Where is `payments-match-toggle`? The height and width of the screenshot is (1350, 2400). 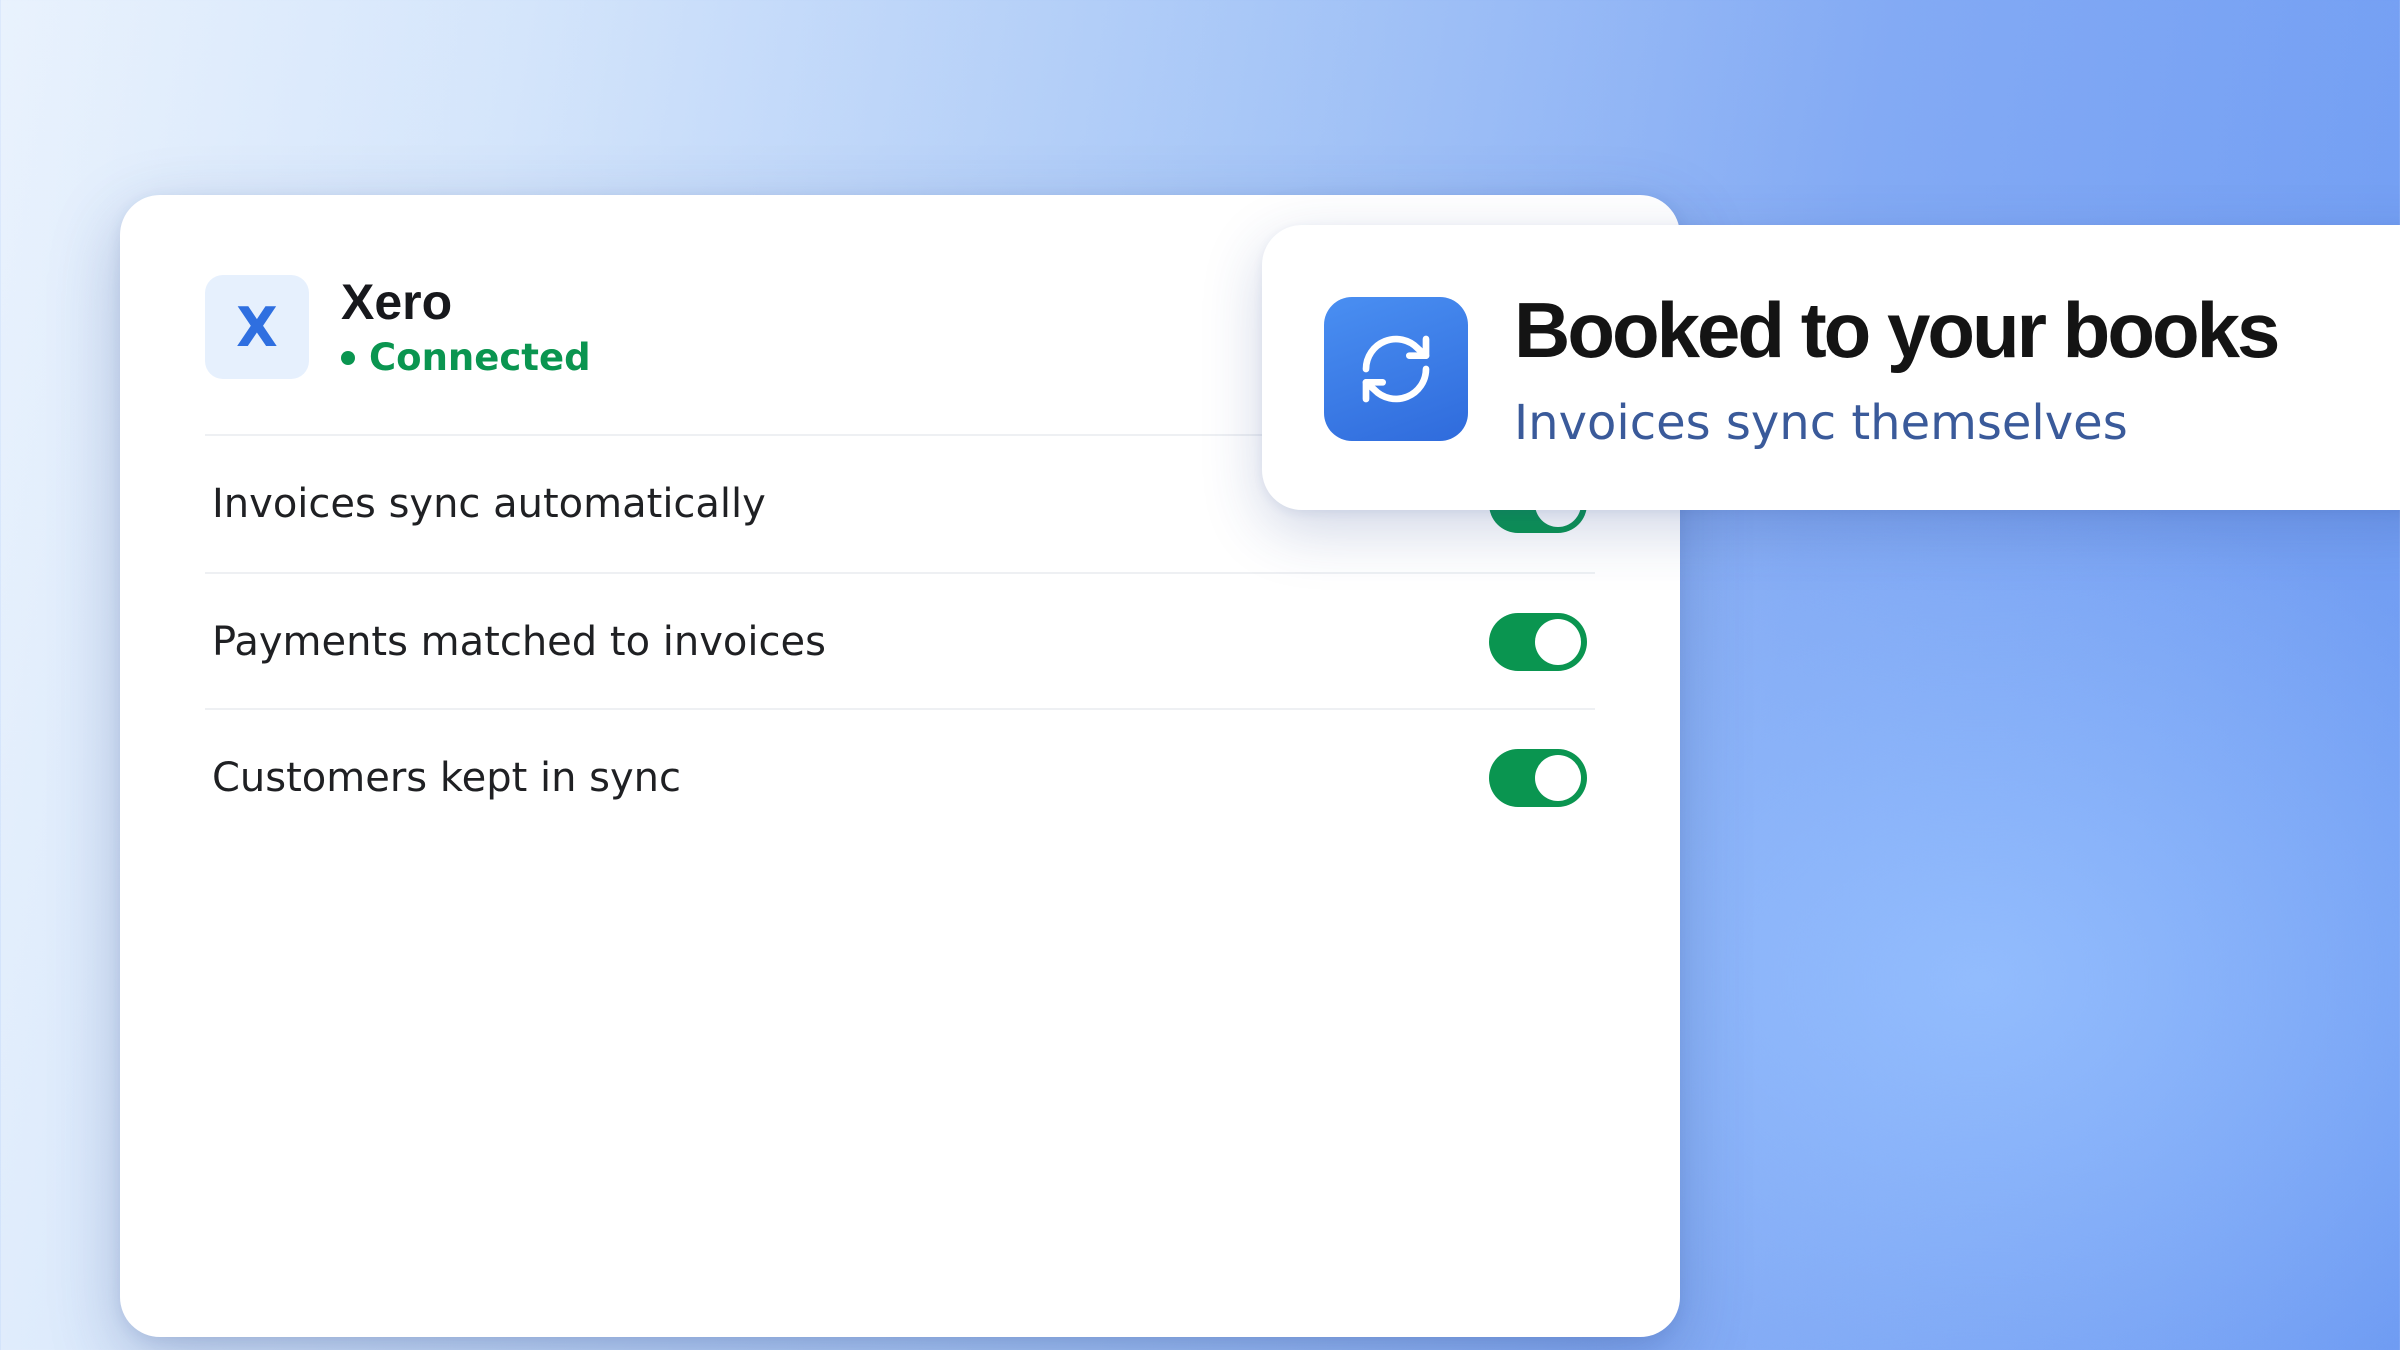
payments-match-toggle is located at coordinates (1538, 642).